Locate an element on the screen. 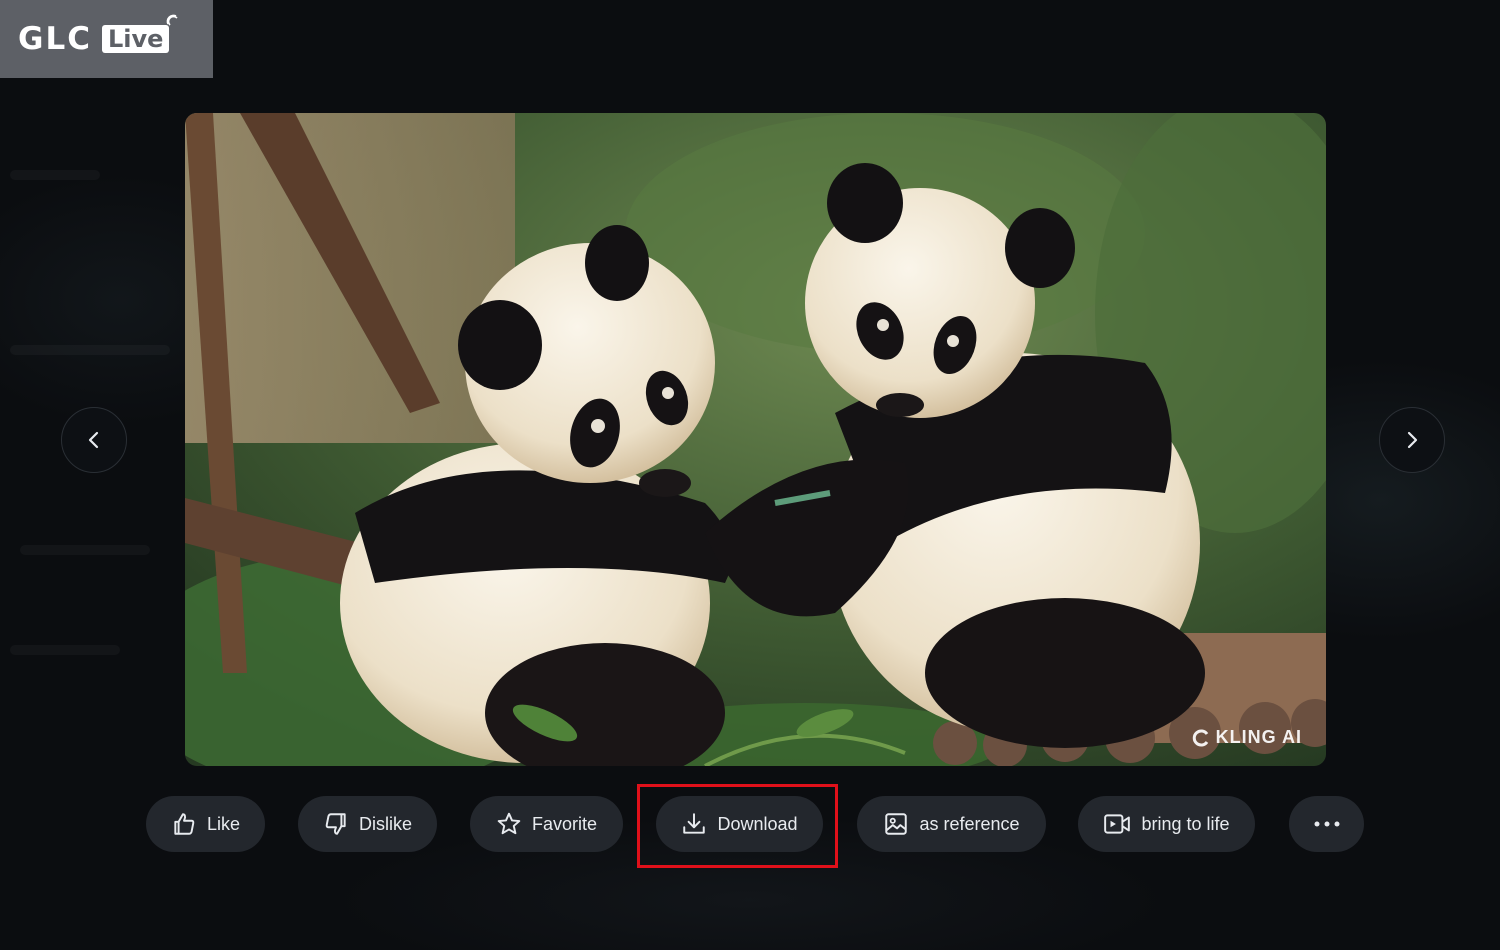 This screenshot has height=950, width=1500. more-horizontal-icon is located at coordinates (1326, 824).